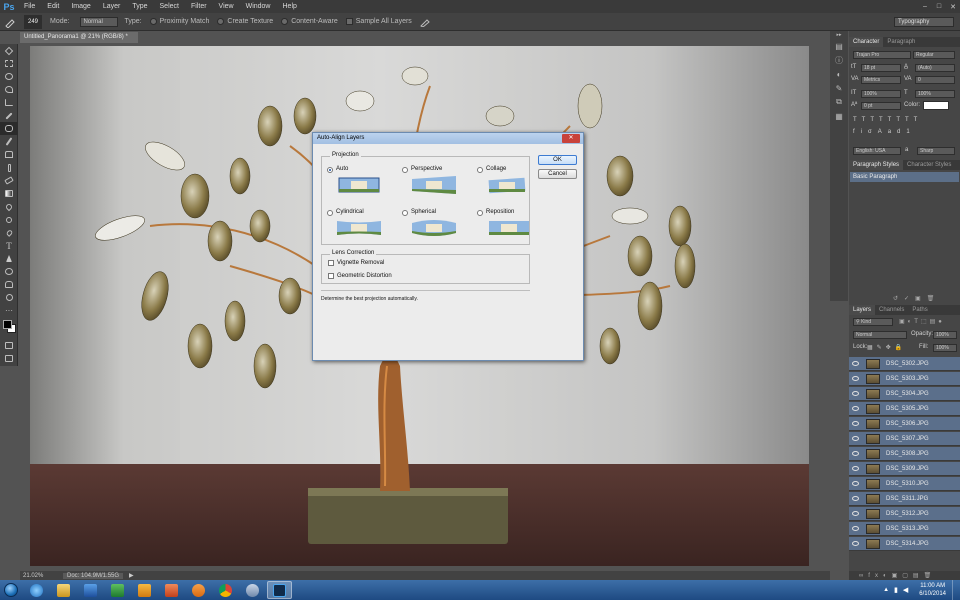  What do you see at coordinates (9, 345) in the screenshot?
I see `quick-mask-icon` at bounding box center [9, 345].